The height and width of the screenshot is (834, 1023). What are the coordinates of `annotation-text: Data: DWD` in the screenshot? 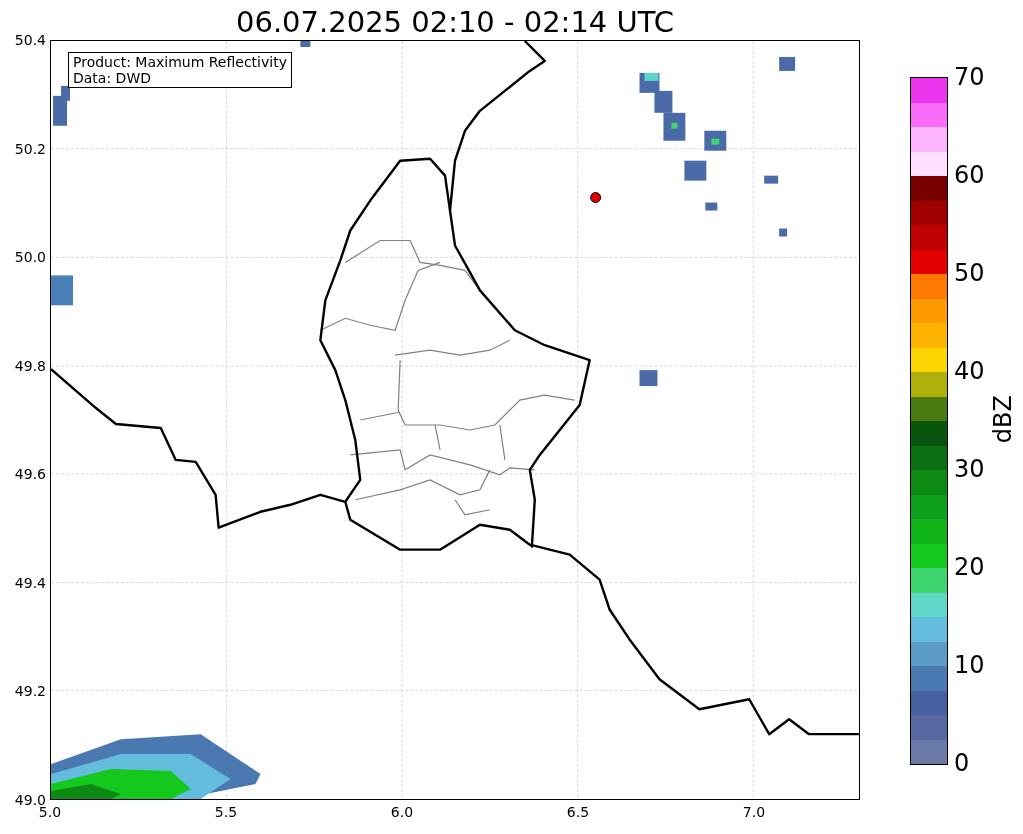 It's located at (112, 78).